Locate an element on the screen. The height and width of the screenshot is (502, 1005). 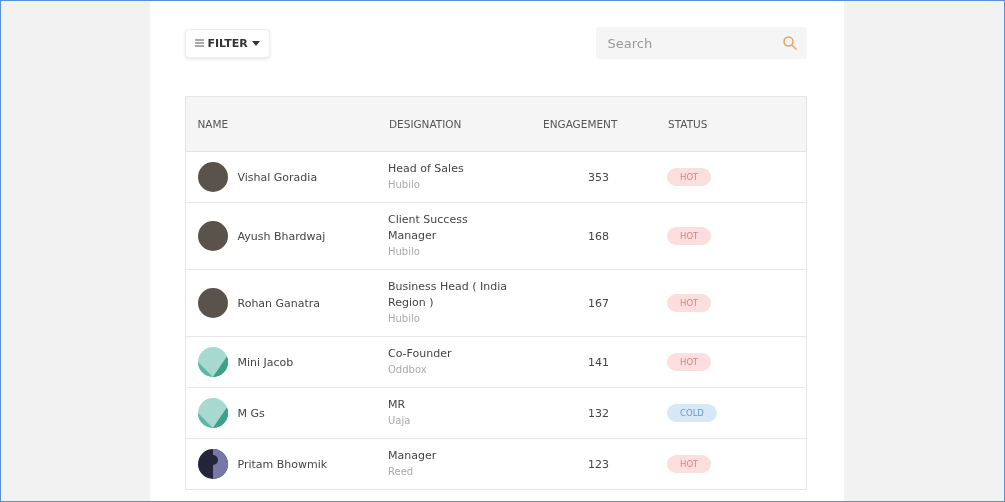
column-header: NAME is located at coordinates (286, 124).